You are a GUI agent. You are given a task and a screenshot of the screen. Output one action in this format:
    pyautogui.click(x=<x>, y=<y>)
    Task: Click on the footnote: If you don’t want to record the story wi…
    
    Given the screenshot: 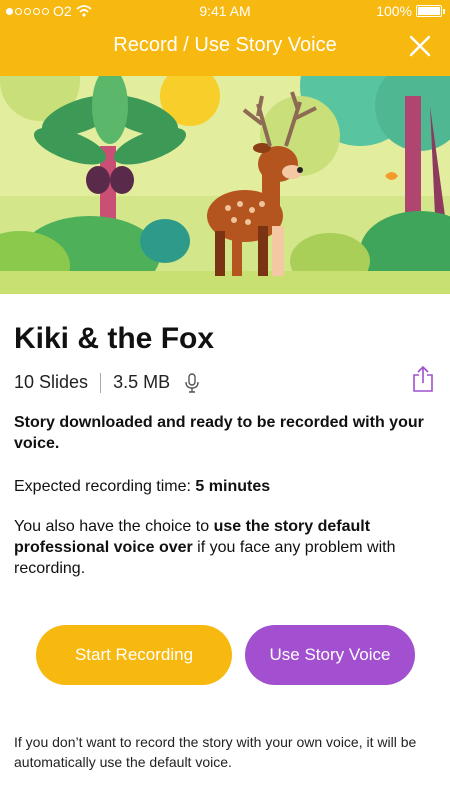 What is the action you would take?
    pyautogui.click(x=215, y=752)
    